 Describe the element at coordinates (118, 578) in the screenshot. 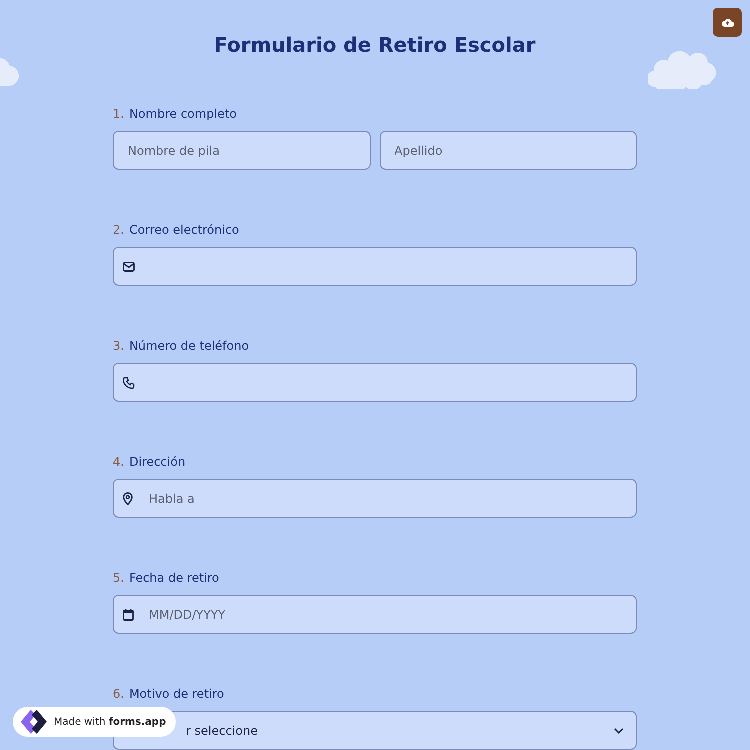

I see `question-number: 5.` at that location.